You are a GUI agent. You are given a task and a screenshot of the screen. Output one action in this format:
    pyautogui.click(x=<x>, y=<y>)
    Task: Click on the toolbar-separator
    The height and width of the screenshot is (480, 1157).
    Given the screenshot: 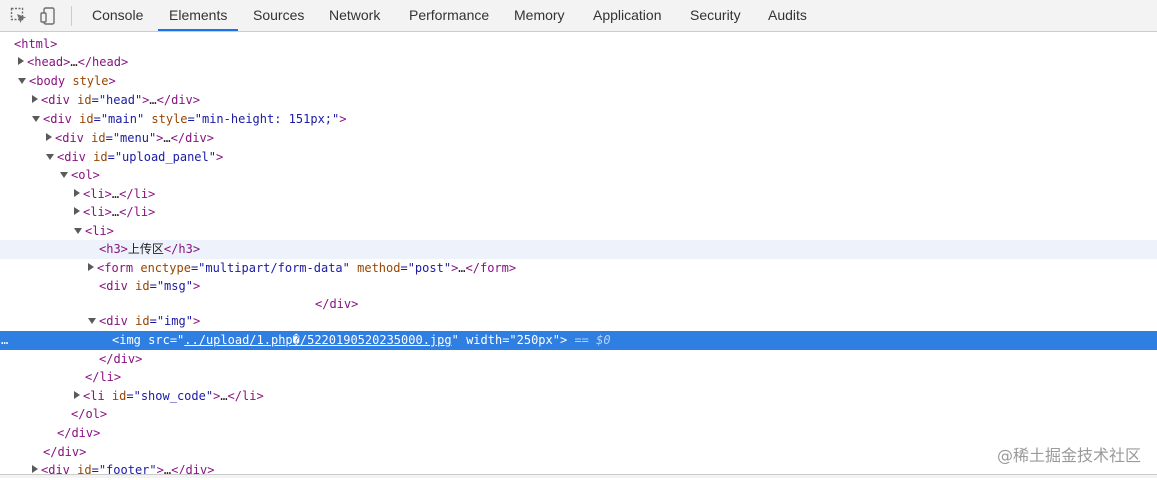 What is the action you would take?
    pyautogui.click(x=71, y=16)
    